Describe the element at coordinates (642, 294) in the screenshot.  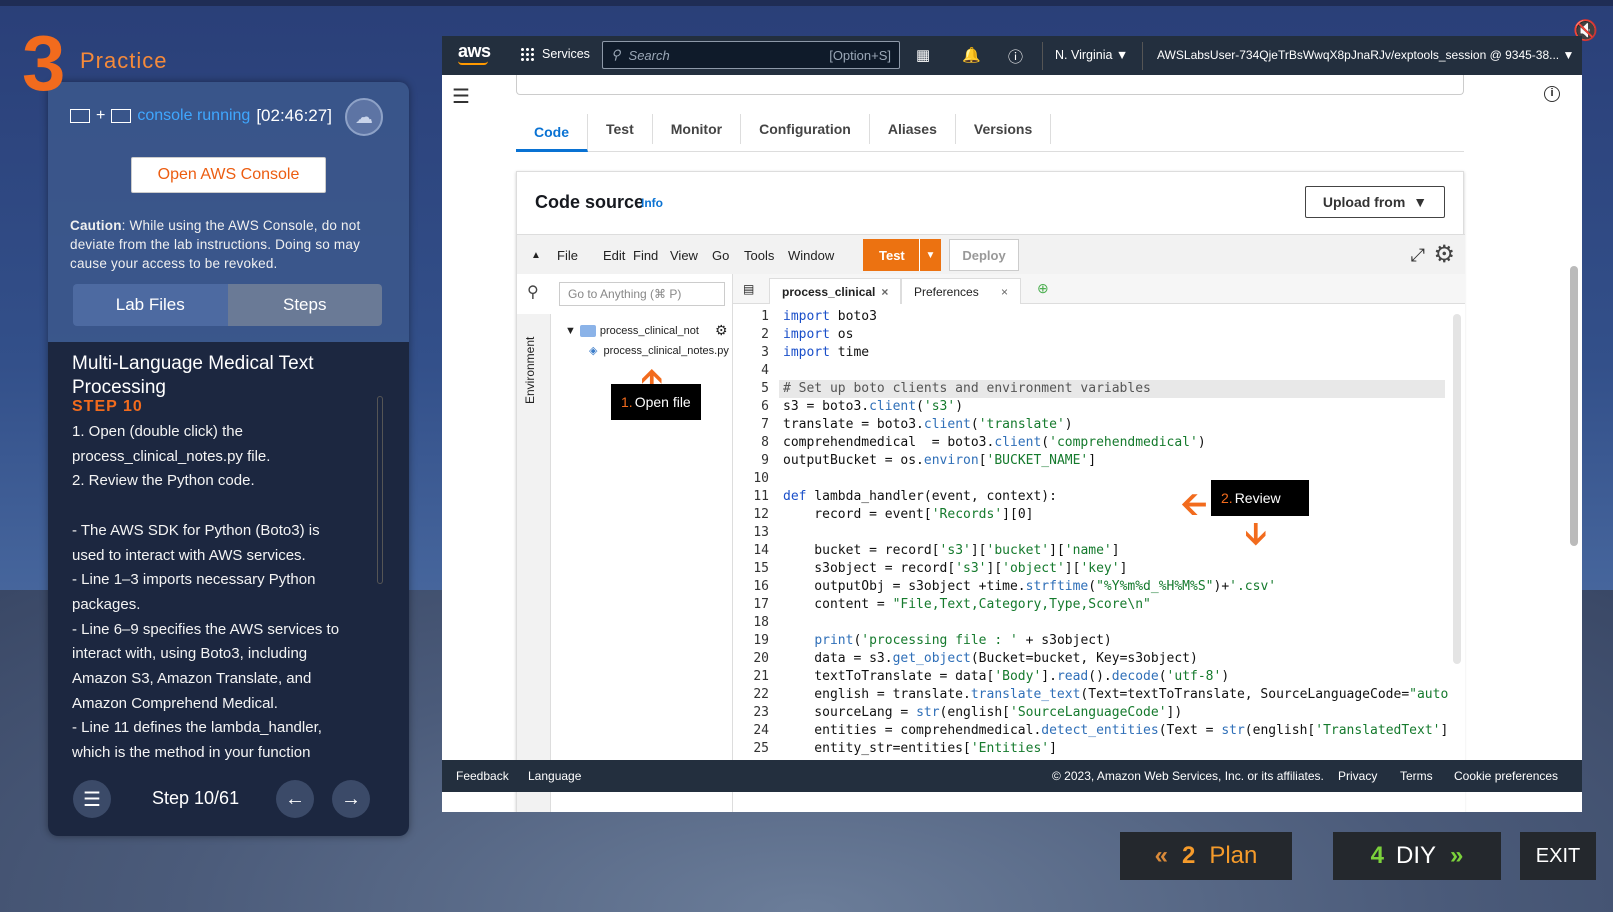
I see `go-to-anything-input: Go to Anything (⌘ P)` at that location.